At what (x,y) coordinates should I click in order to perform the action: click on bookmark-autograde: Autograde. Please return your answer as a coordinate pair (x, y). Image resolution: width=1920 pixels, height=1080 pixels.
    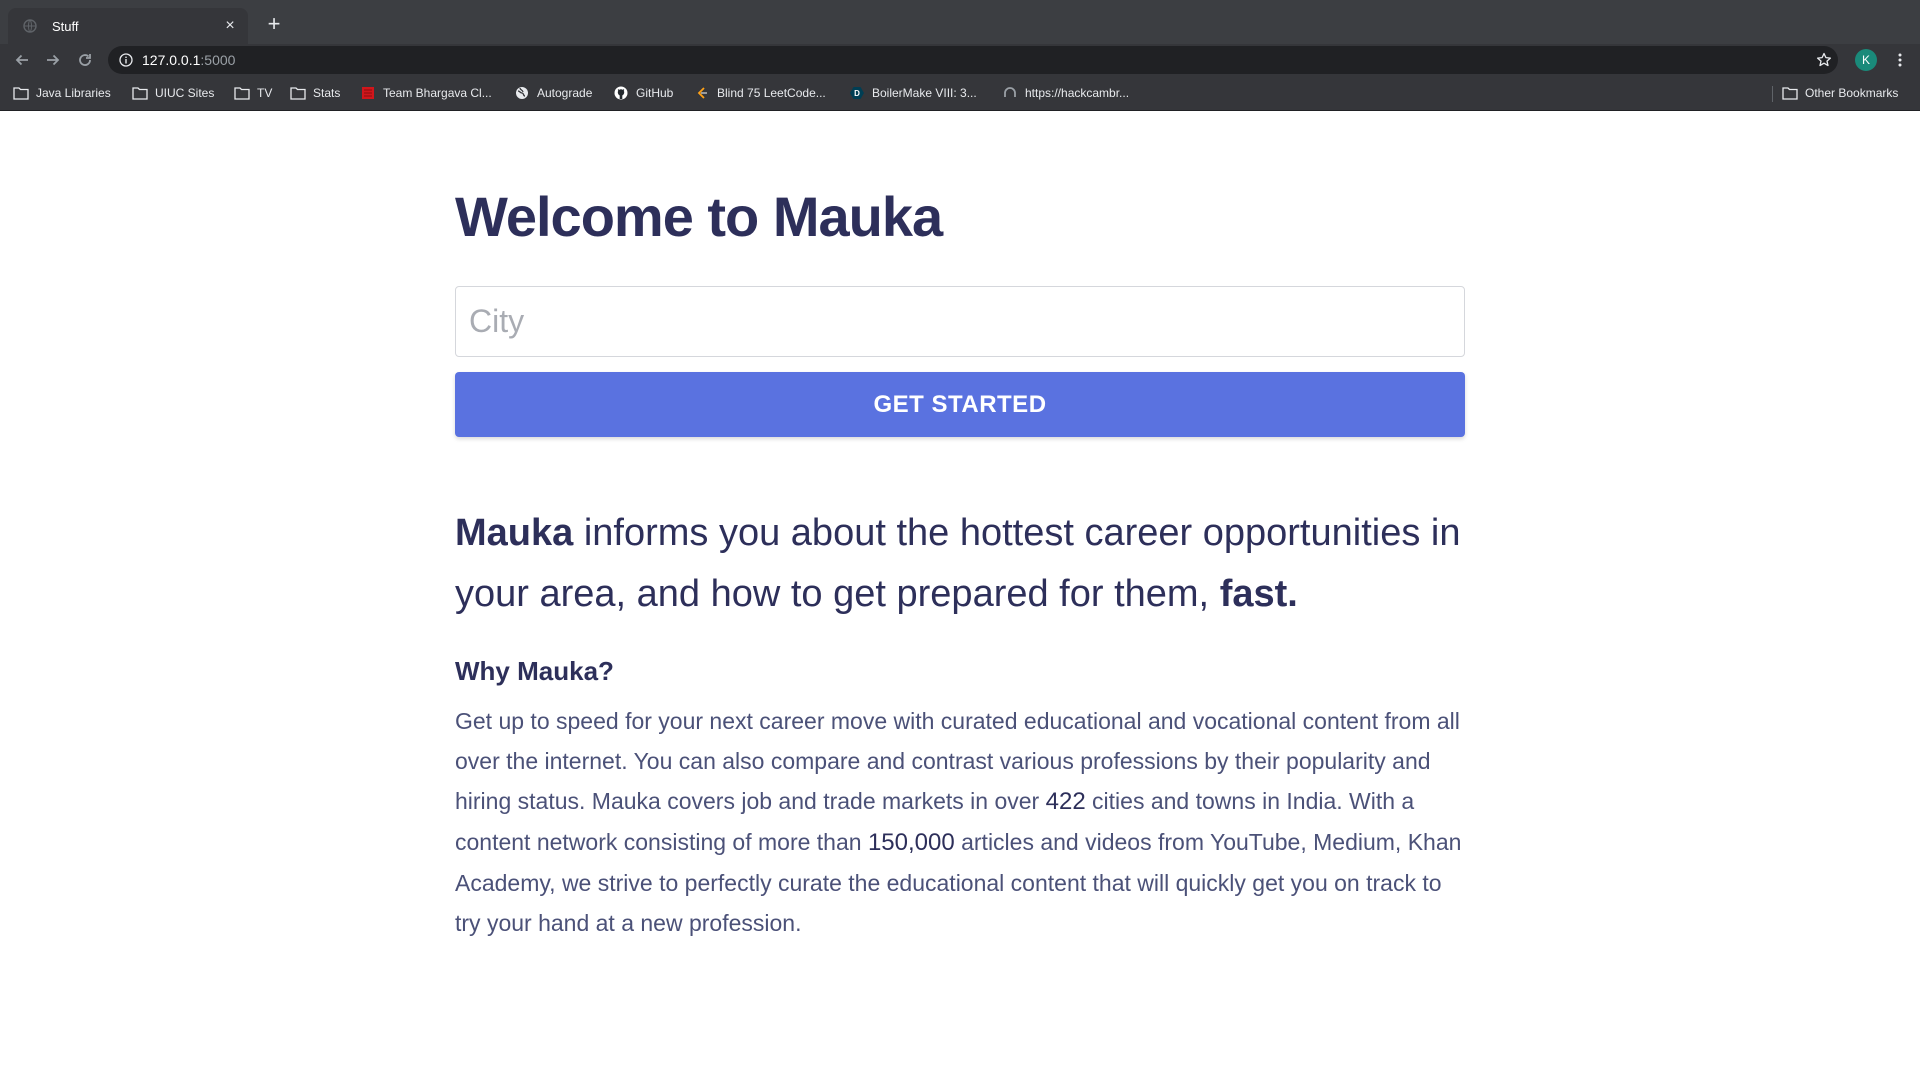
    Looking at the image, I should click on (553, 93).